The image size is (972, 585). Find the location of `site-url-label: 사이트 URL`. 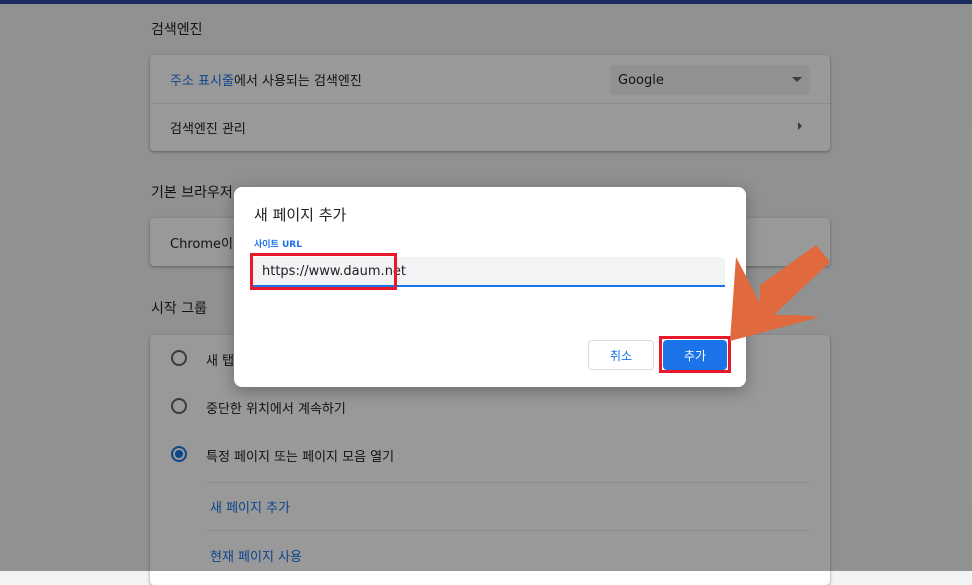

site-url-label: 사이트 URL is located at coordinates (278, 245).